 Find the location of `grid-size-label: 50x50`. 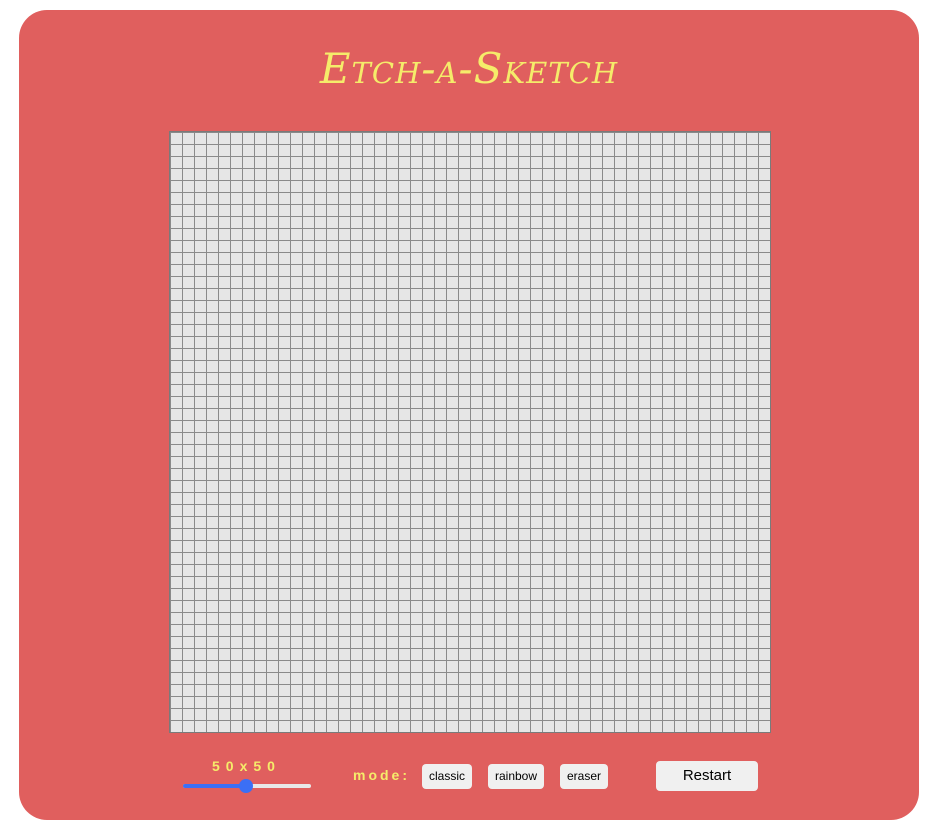

grid-size-label: 50x50 is located at coordinates (246, 766).